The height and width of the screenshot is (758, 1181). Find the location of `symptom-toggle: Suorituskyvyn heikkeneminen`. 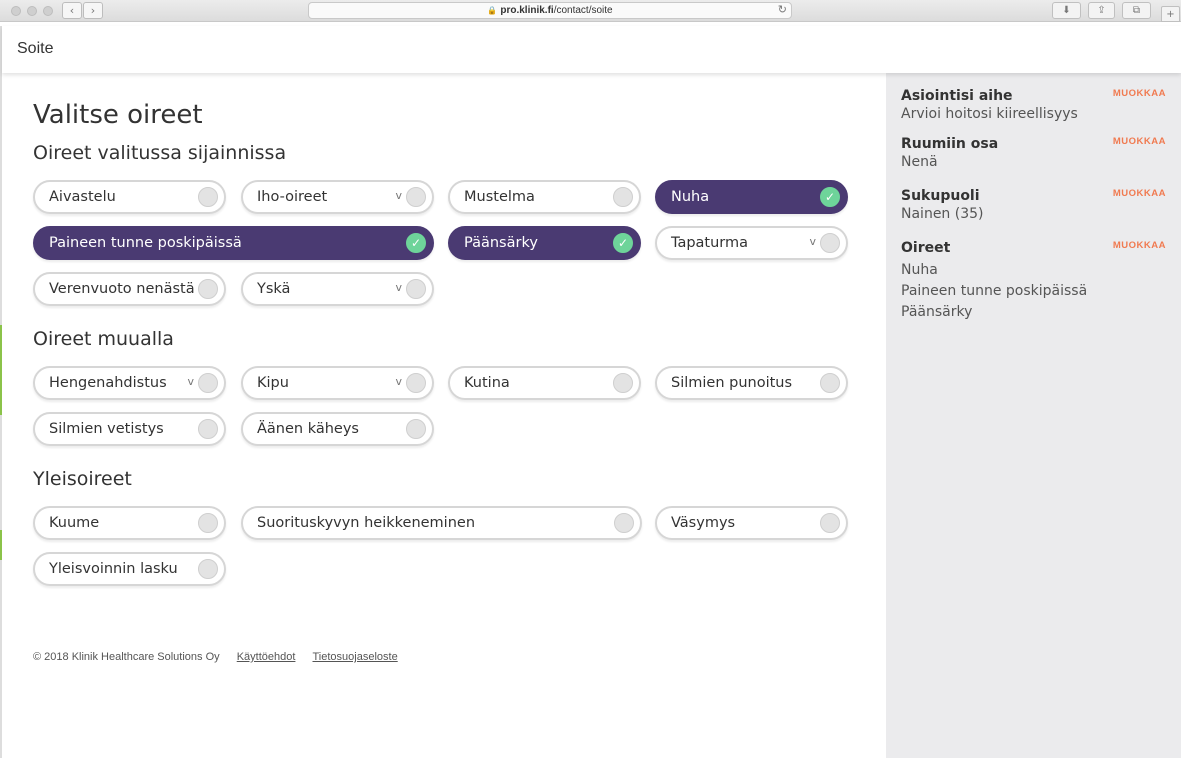

symptom-toggle: Suorituskyvyn heikkeneminen is located at coordinates (441, 523).